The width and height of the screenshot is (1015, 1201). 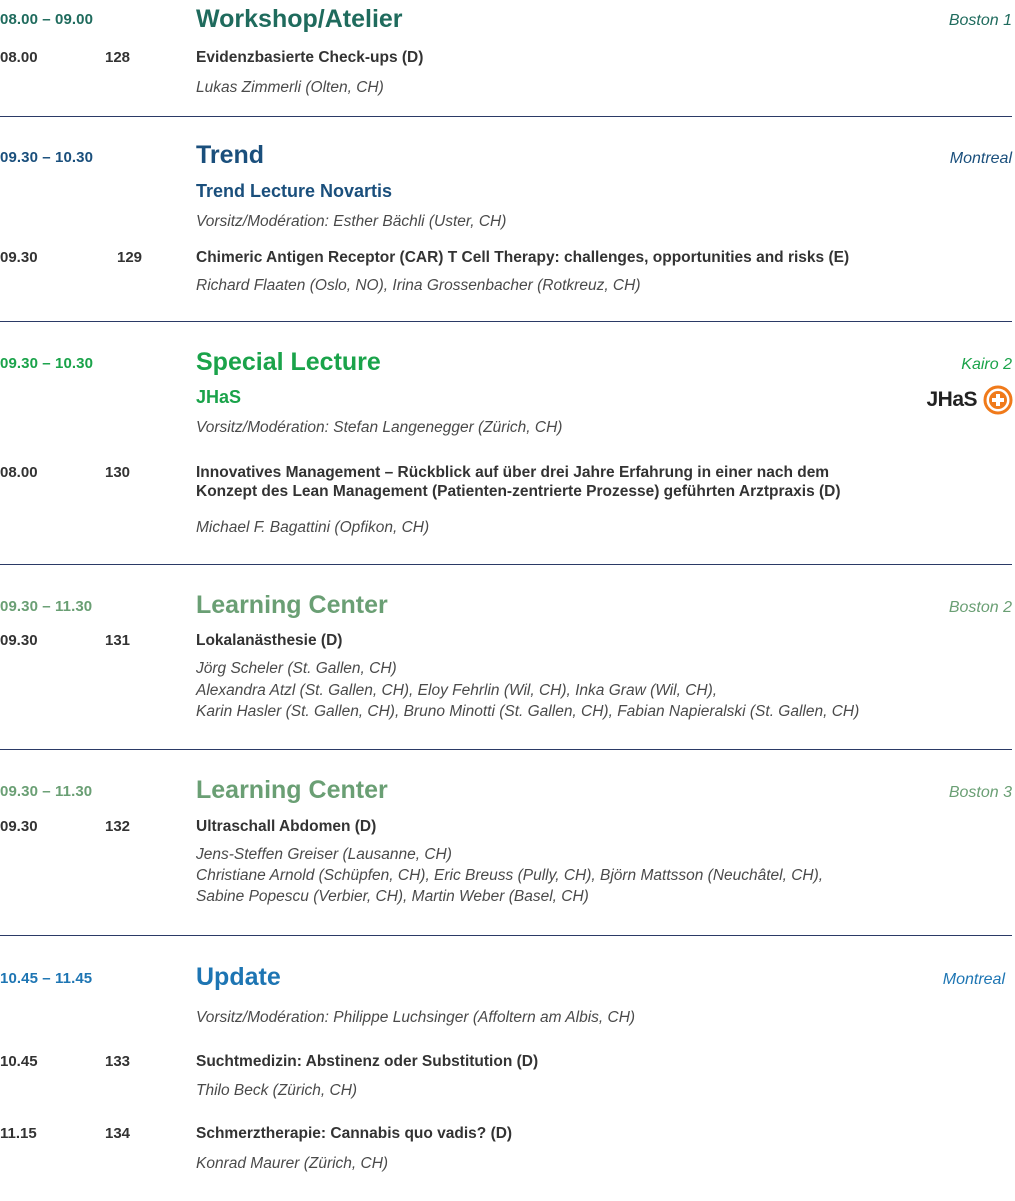 What do you see at coordinates (238, 977) in the screenshot?
I see `session-title: Update` at bounding box center [238, 977].